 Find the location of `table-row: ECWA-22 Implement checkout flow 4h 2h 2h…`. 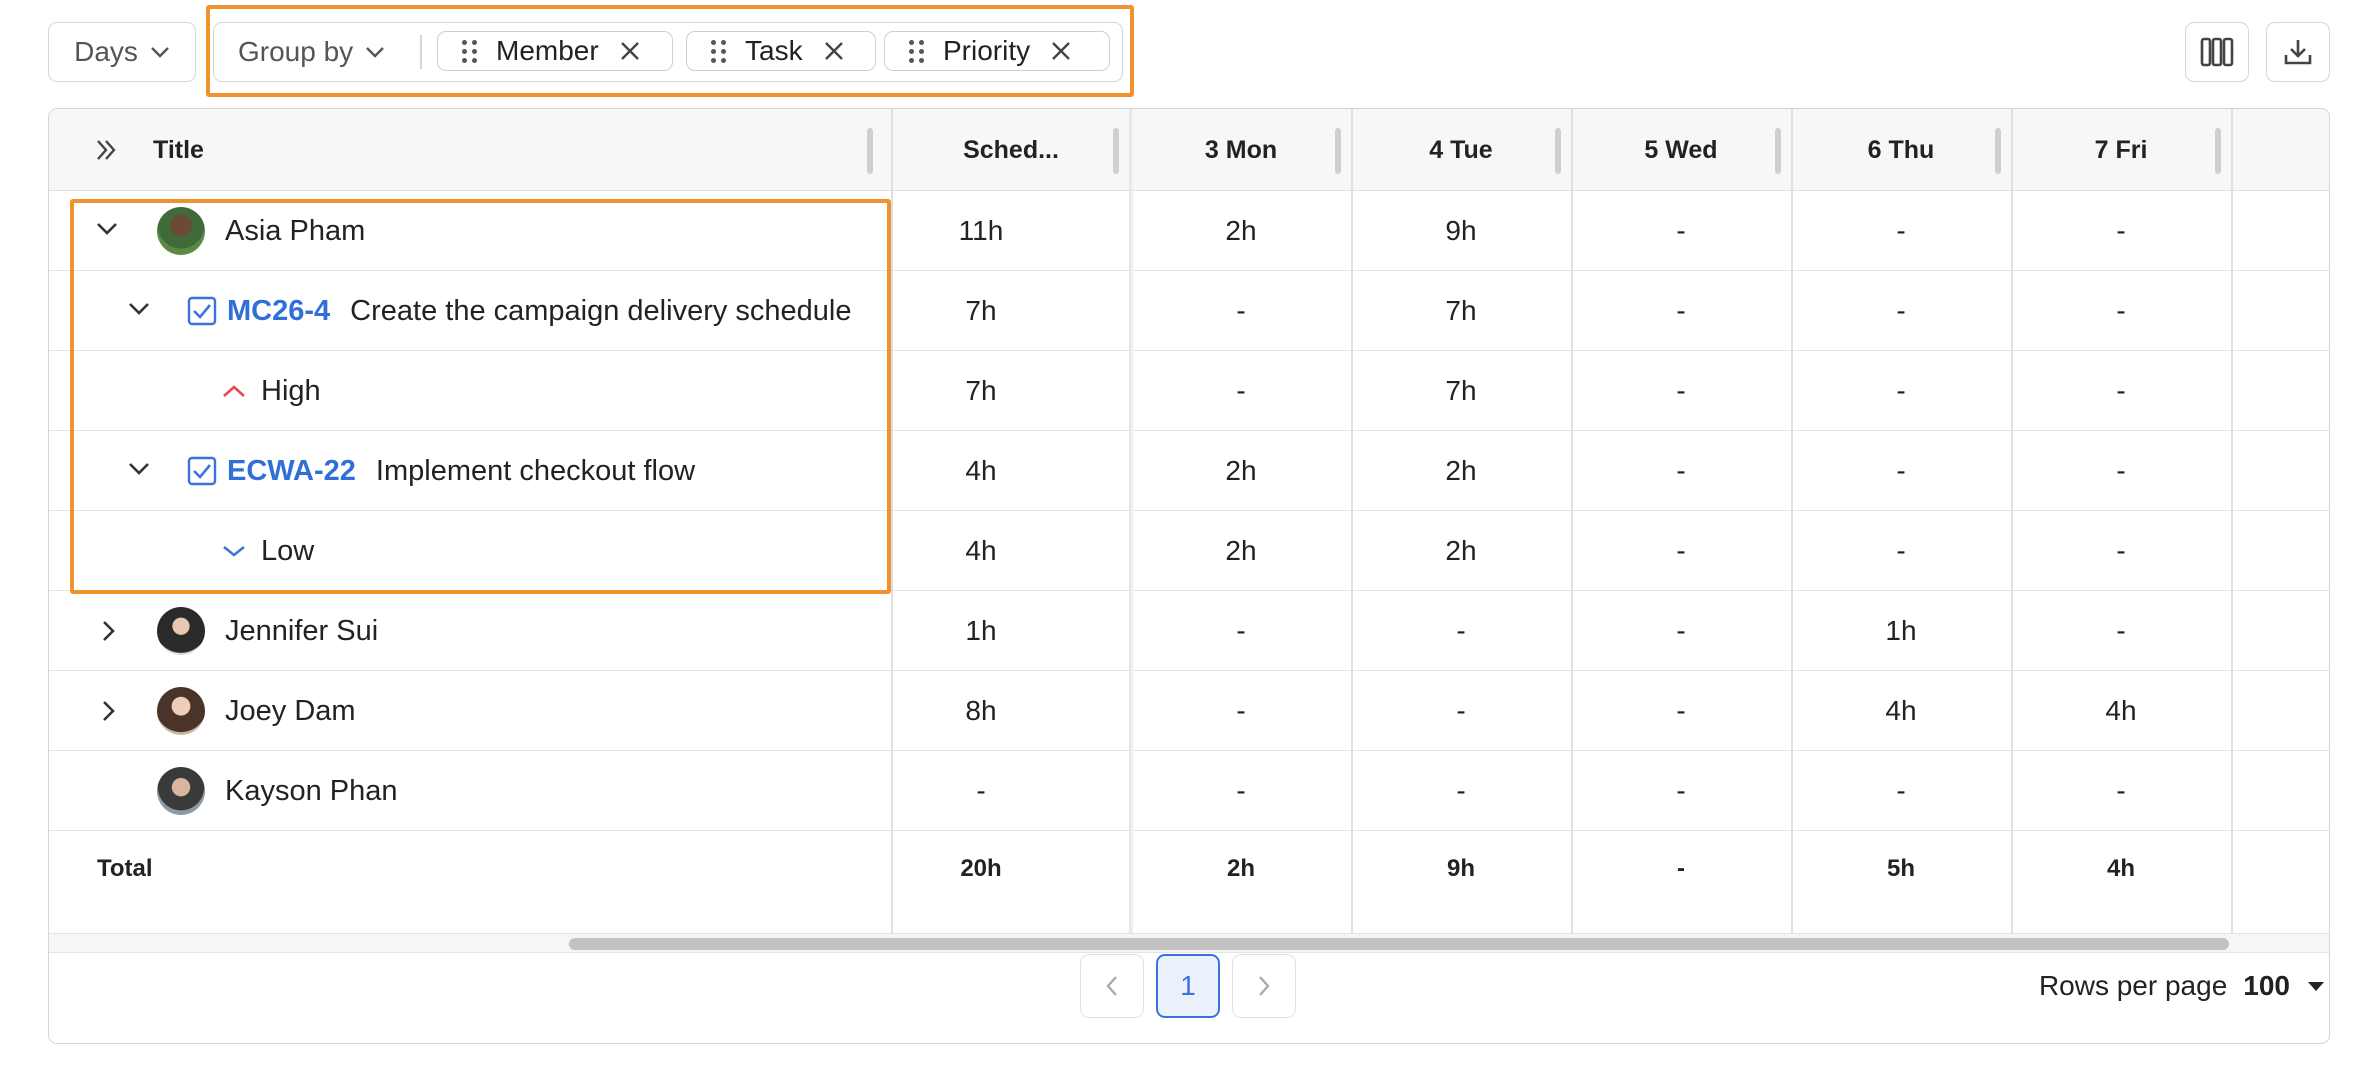

table-row: ECWA-22 Implement checkout flow 4h 2h 2h… is located at coordinates (1189, 471).